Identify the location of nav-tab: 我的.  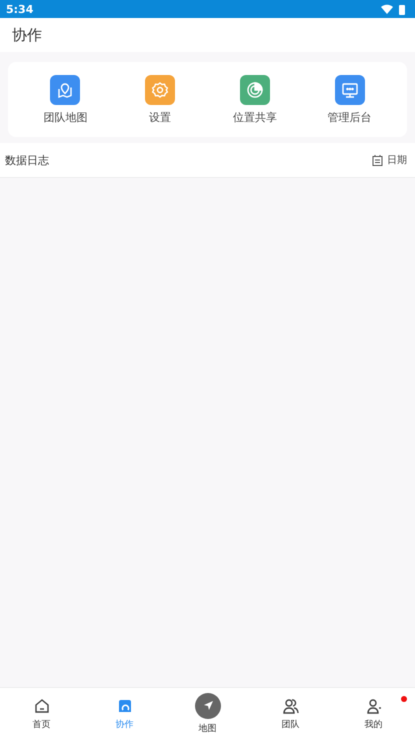
(373, 713).